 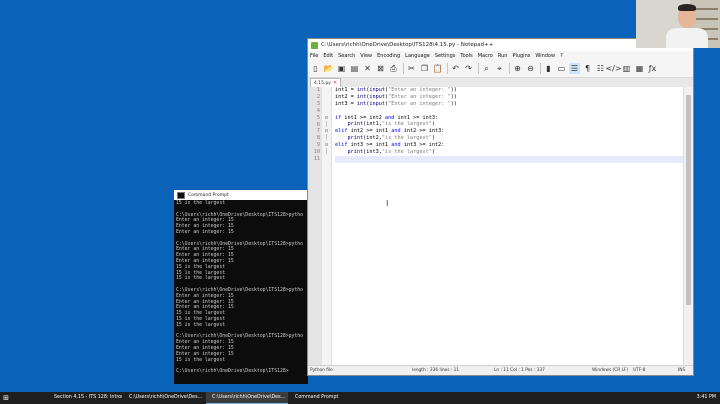 I want to click on language-icon: </>, so click(x=613, y=68).